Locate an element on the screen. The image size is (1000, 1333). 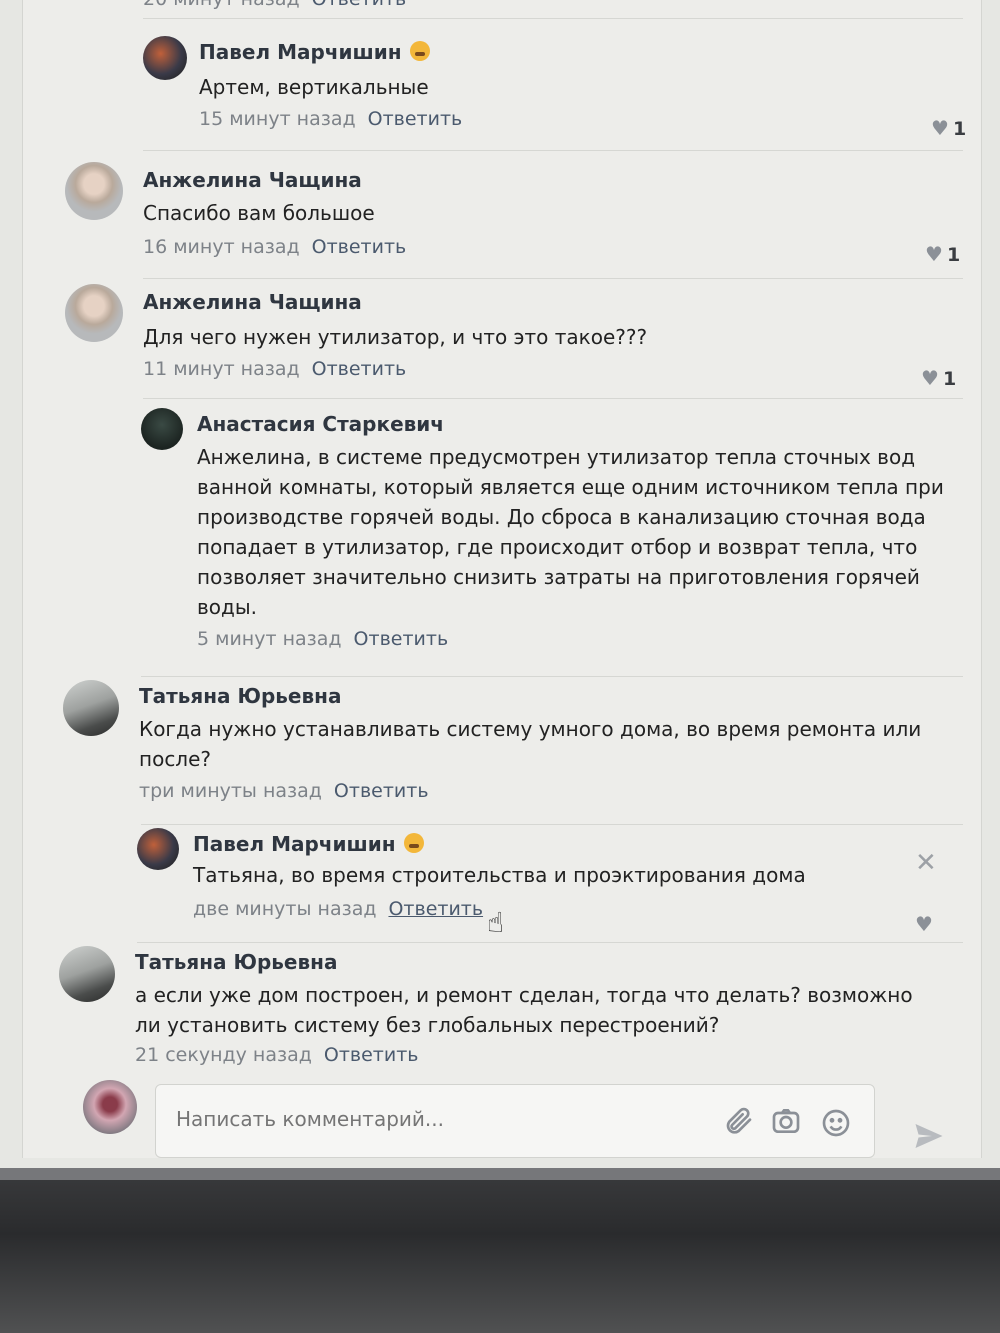
comment-meta: 21 секунду назад Ответить is located at coordinates (276, 1055).